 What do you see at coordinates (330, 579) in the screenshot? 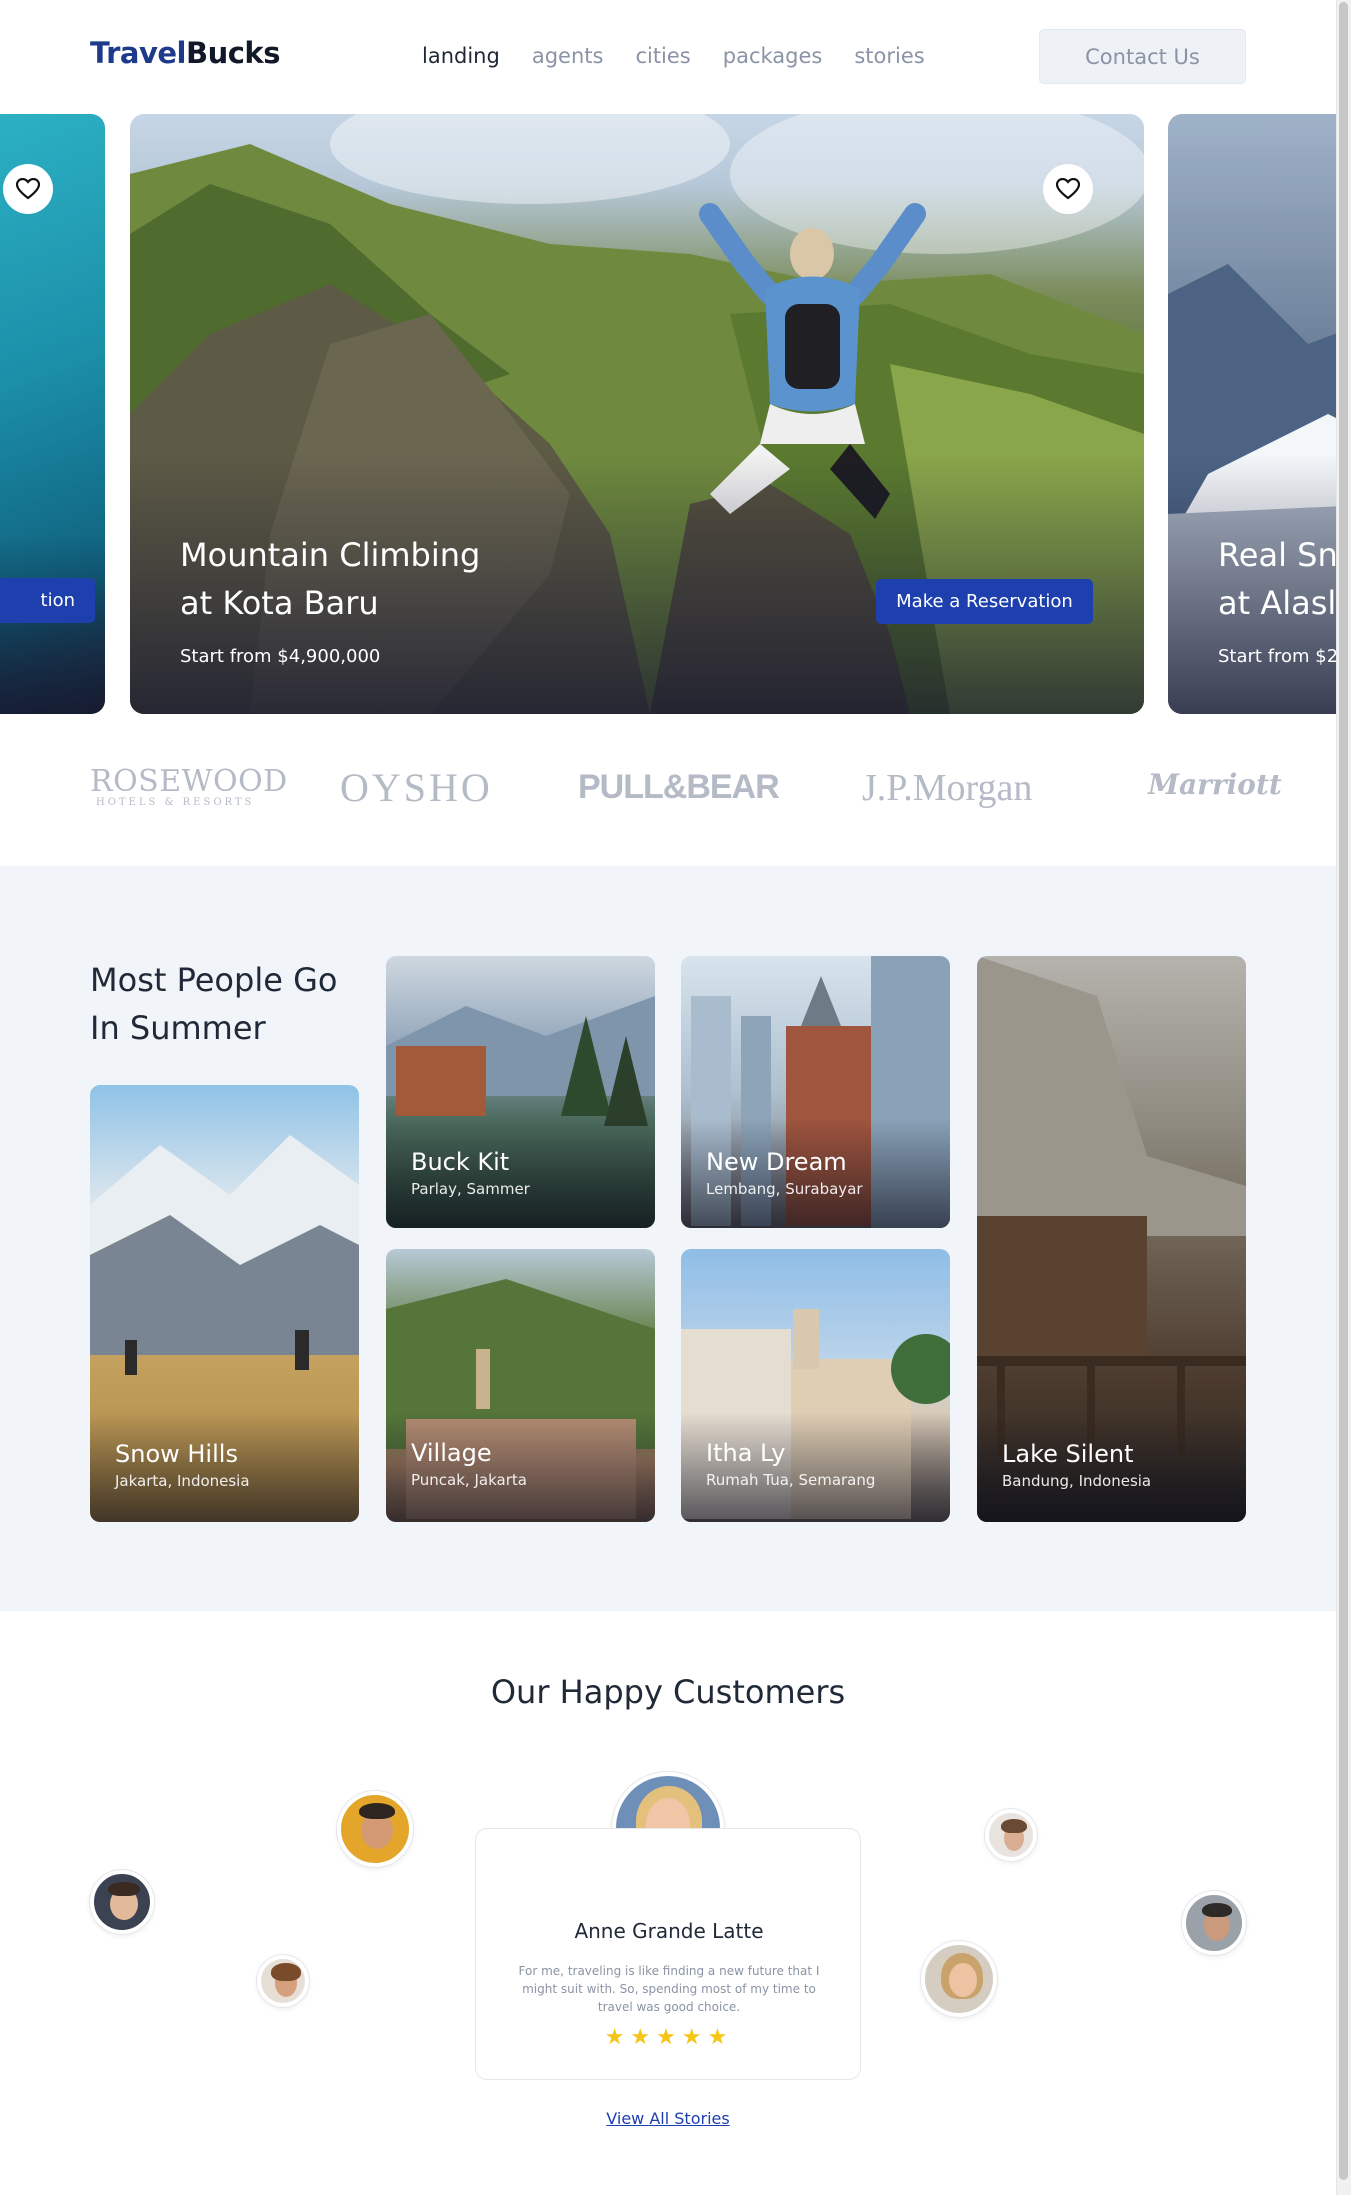
I see `slide-title: Mountain Climbing at Kota Baru` at bounding box center [330, 579].